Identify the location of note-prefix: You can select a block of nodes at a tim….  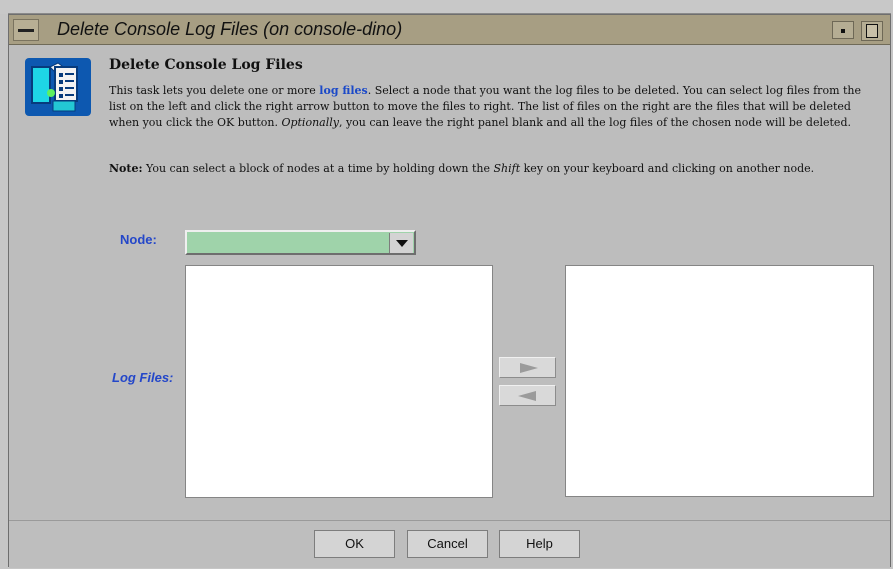
(318, 168).